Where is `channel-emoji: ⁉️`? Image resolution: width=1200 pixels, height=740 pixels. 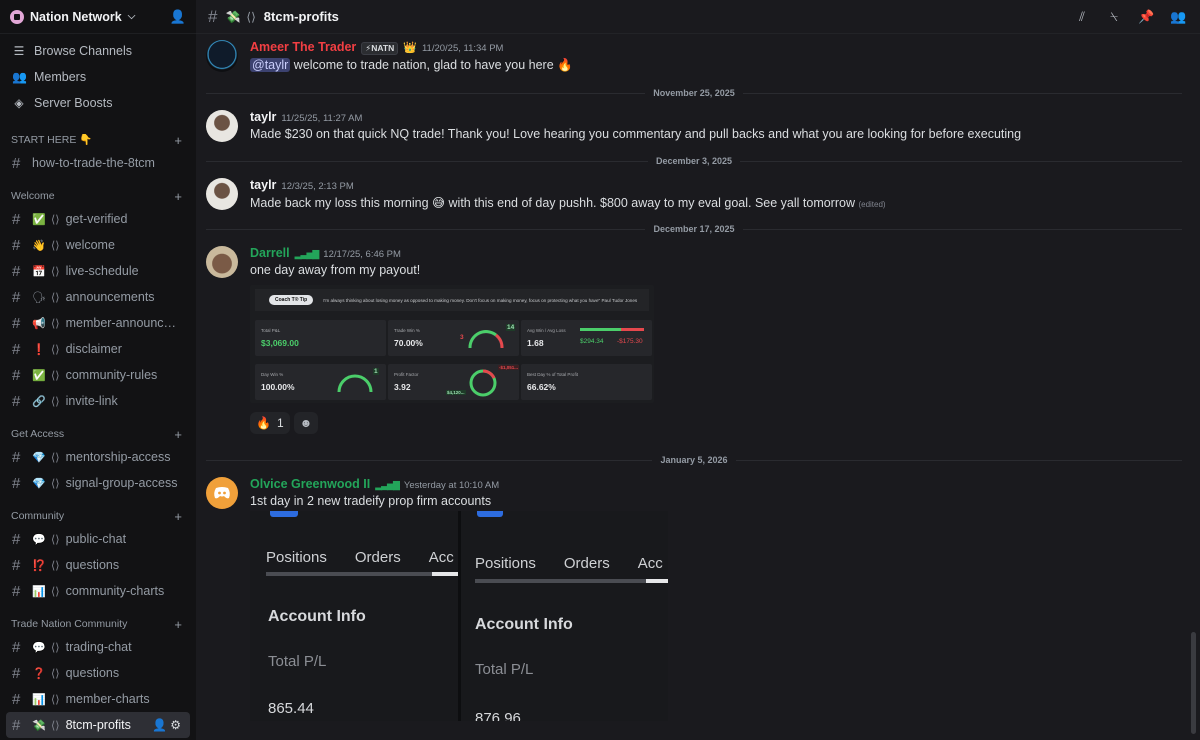 channel-emoji: ⁉️ is located at coordinates (39, 565).